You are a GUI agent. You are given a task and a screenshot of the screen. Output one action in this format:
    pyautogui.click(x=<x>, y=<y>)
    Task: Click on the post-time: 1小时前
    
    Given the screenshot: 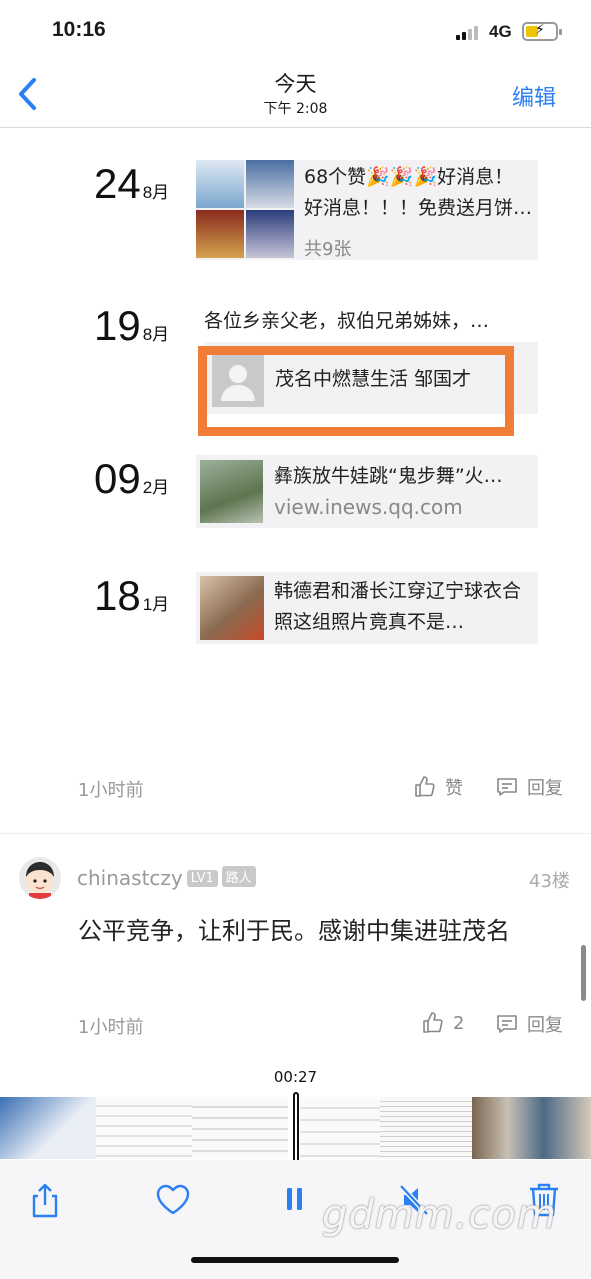 What is the action you would take?
    pyautogui.click(x=111, y=790)
    